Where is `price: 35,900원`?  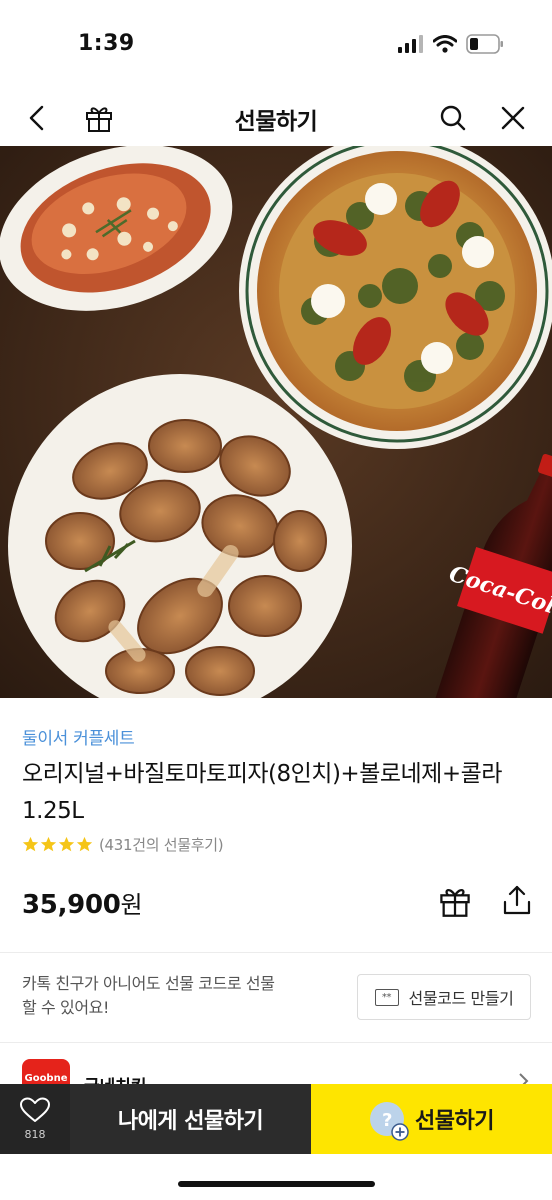 price: 35,900원 is located at coordinates (82, 902).